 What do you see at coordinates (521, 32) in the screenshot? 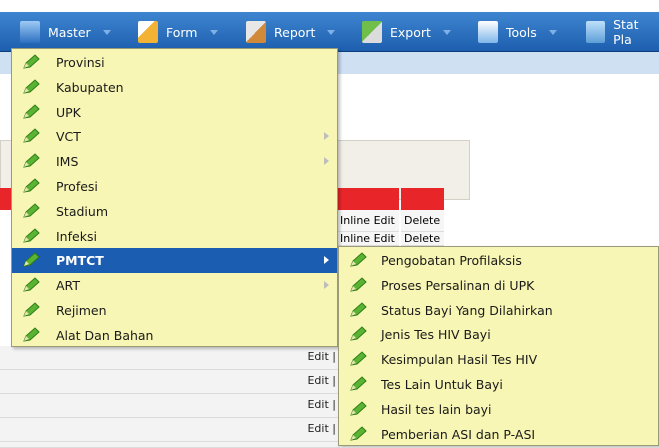
I see `menu-tools-label: Tools` at bounding box center [521, 32].